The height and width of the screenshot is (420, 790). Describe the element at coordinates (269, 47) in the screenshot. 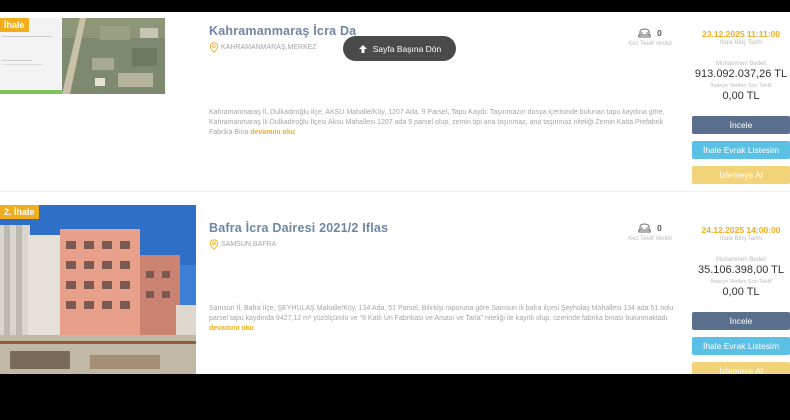

I see `location-text: KAHRAMANMARAŞ,MERKEZ` at that location.